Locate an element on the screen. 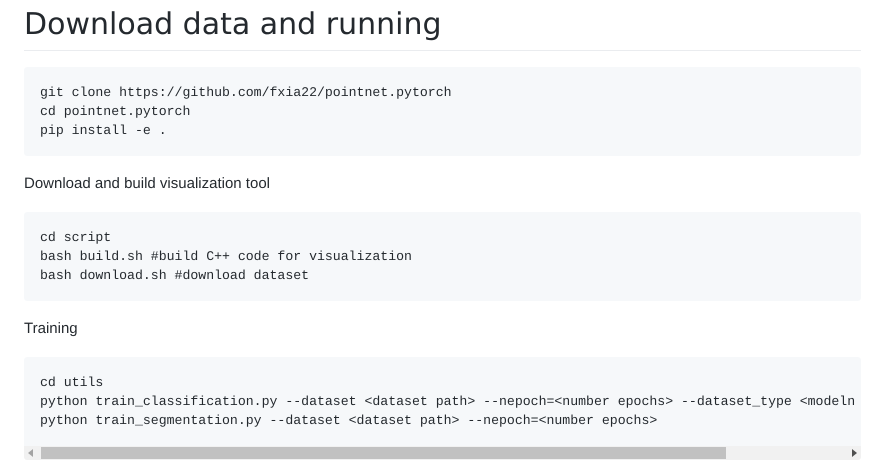 The image size is (883, 476). scroll-left-icon is located at coordinates (30, 453).